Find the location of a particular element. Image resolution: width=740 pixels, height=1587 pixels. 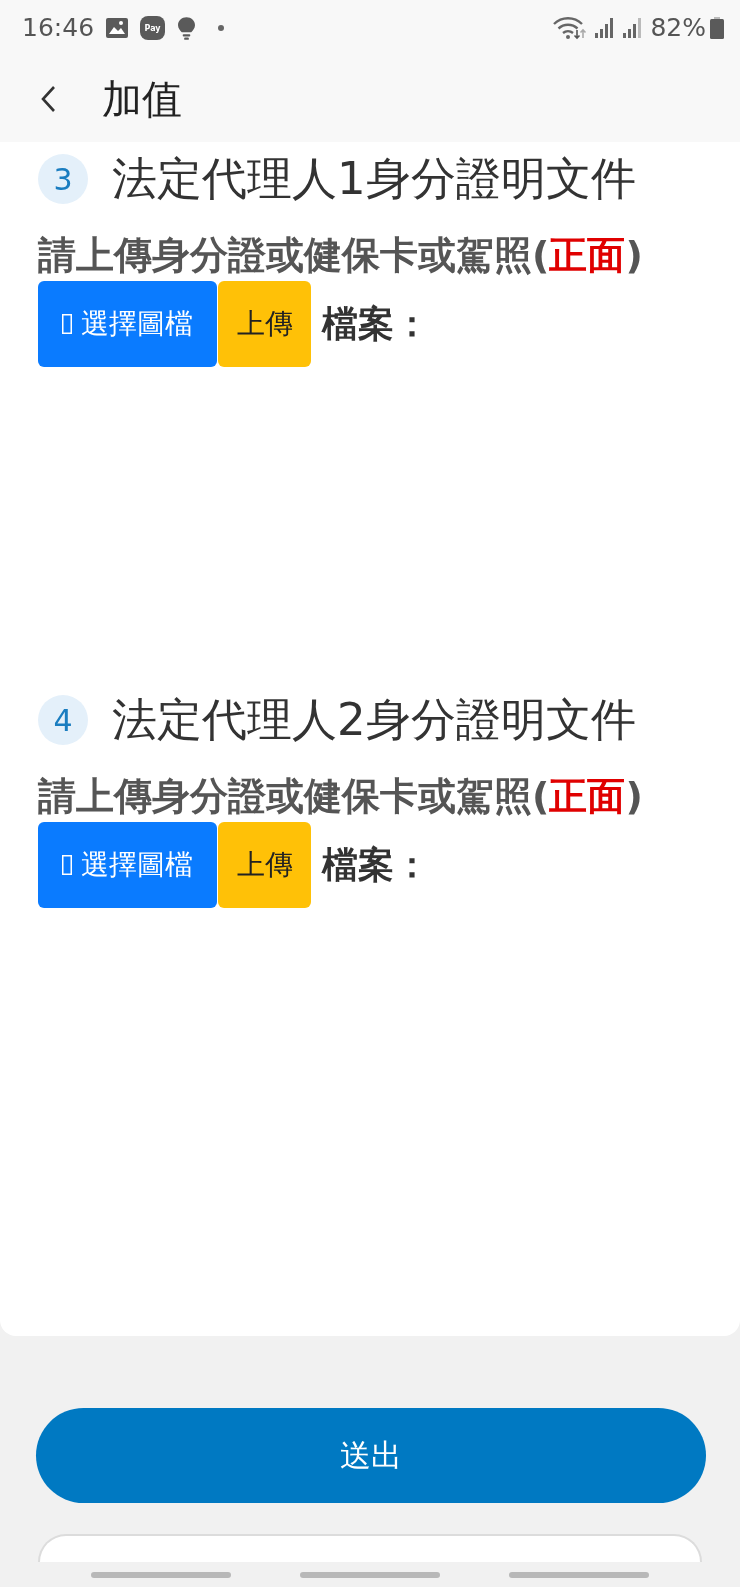

page-title: 加值 is located at coordinates (142, 99).